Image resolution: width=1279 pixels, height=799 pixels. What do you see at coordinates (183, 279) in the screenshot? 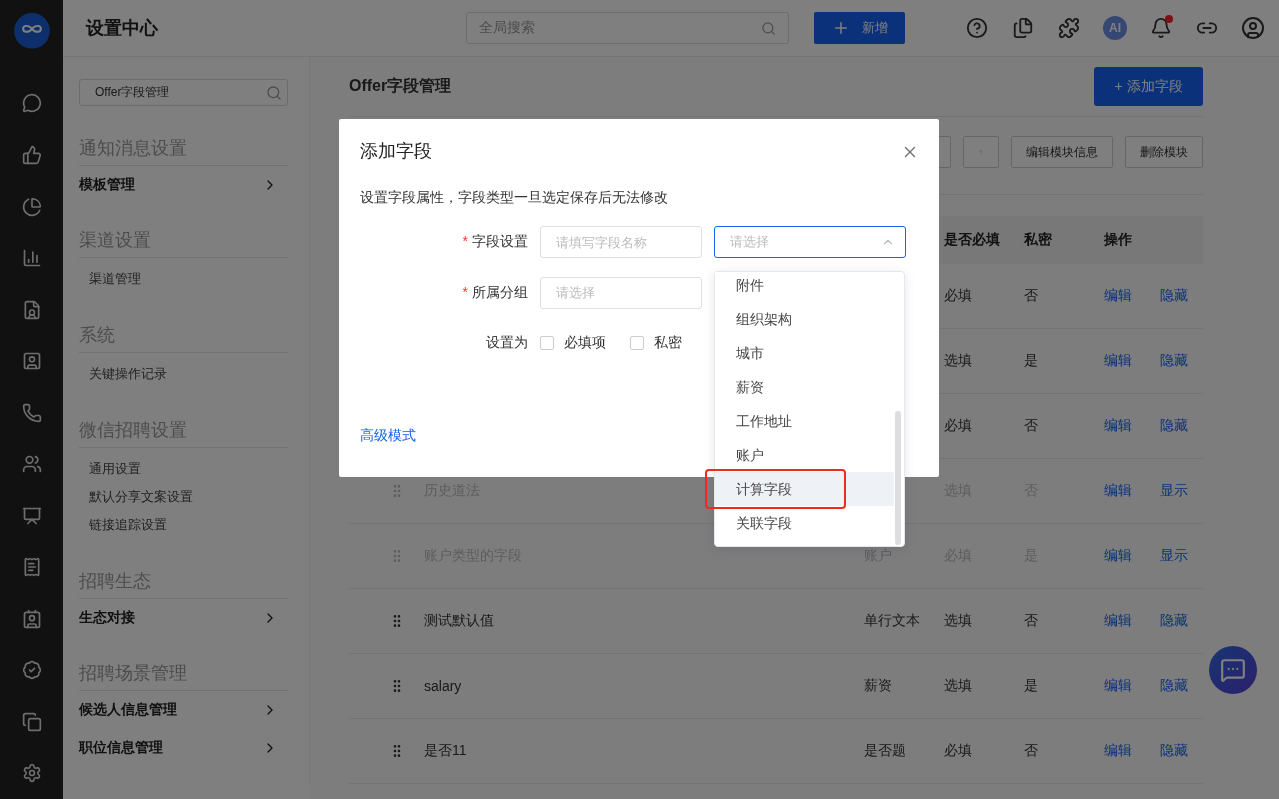
I see `sidebar-link: 渠道管理` at bounding box center [183, 279].